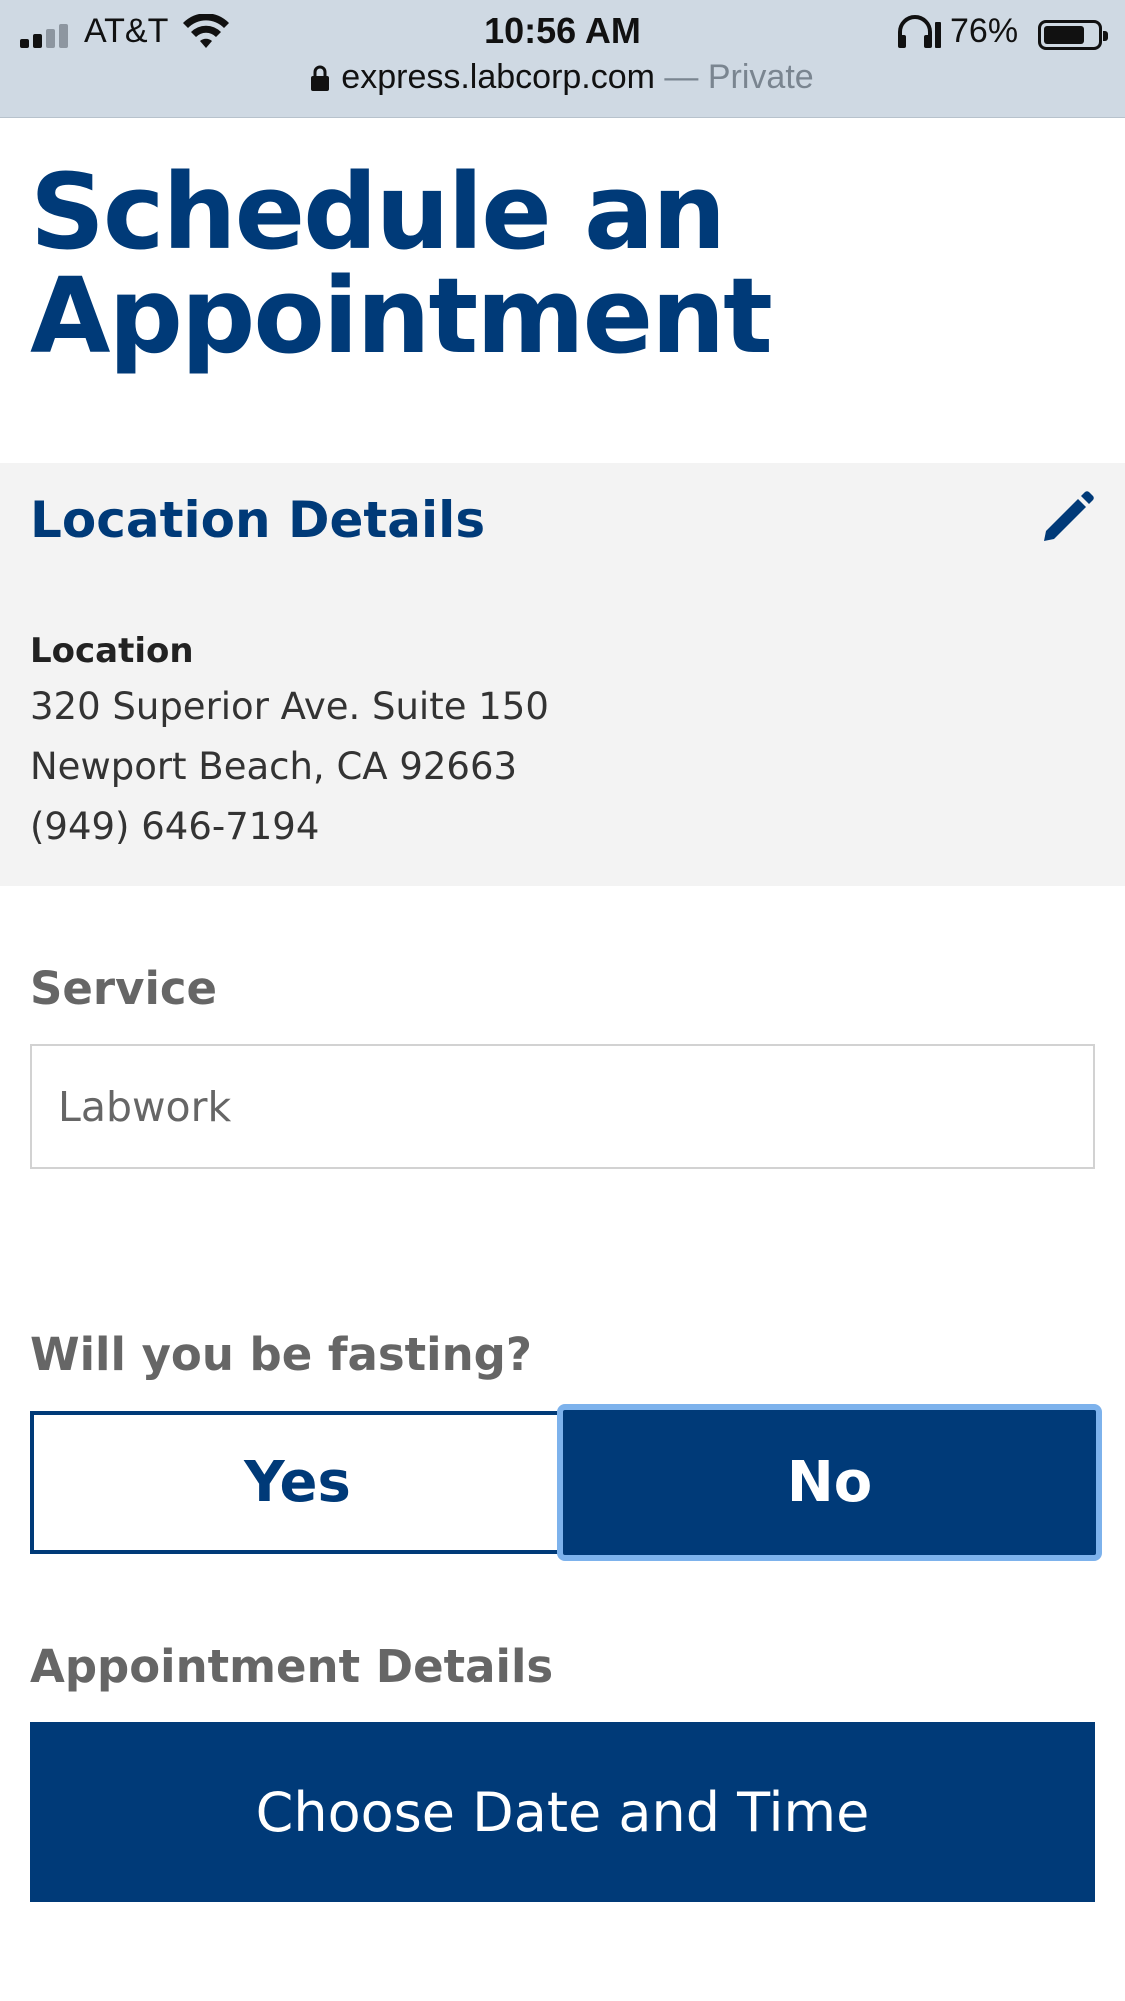 The height and width of the screenshot is (2001, 1125). Describe the element at coordinates (281, 1354) in the screenshot. I see `fasting-question: Will you be fasting?` at that location.